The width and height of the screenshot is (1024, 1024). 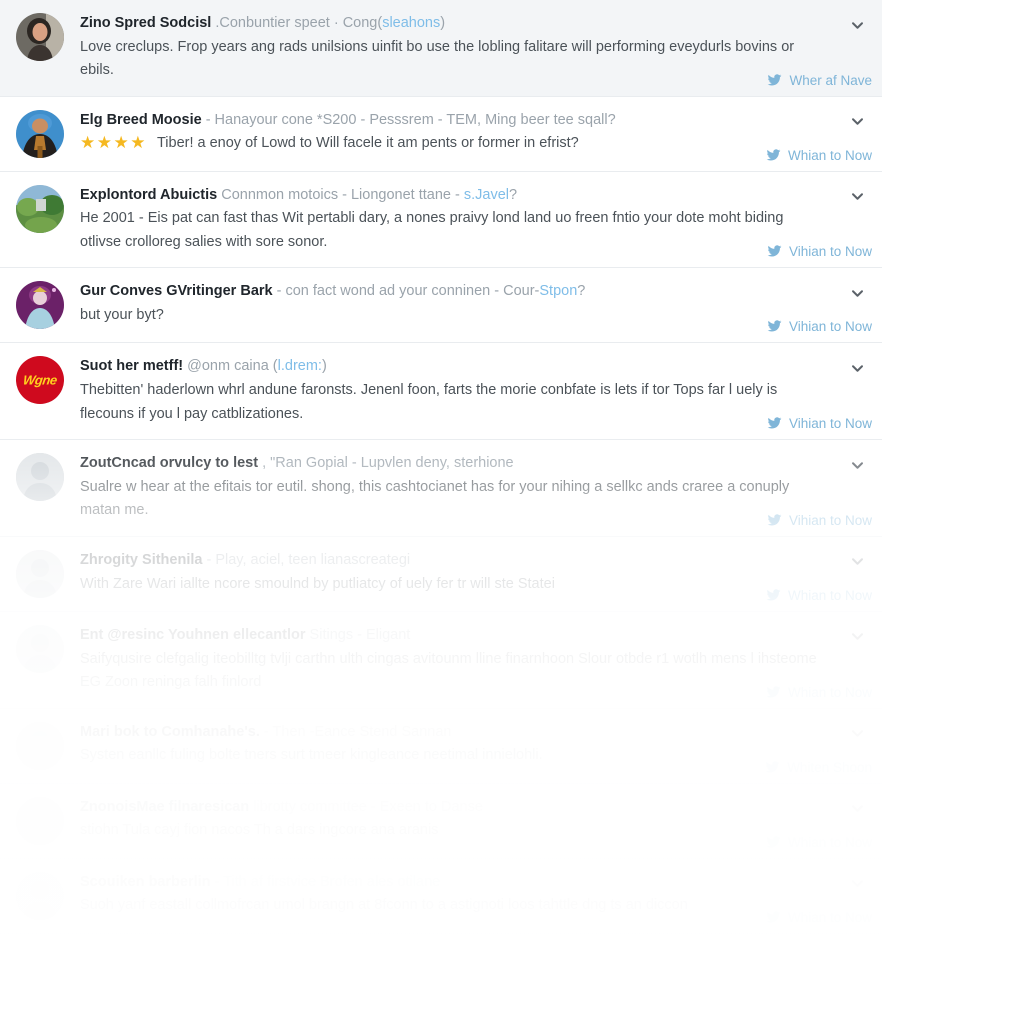 What do you see at coordinates (40, 305) in the screenshot?
I see `avatar-portrait-purple` at bounding box center [40, 305].